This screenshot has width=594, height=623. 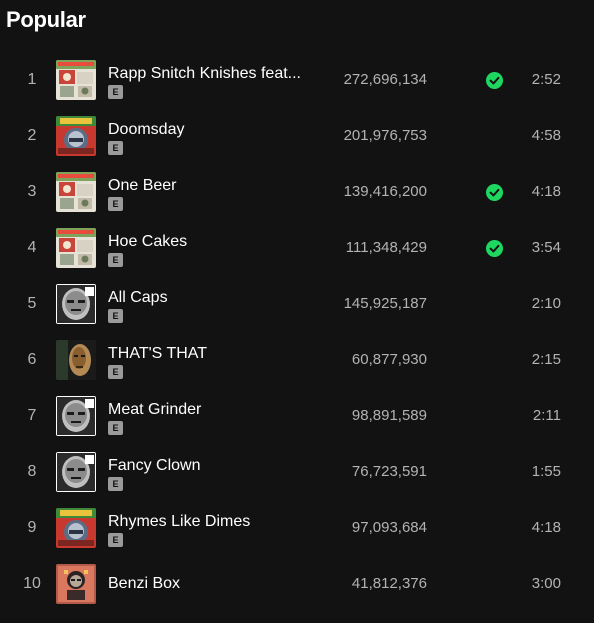 I want to click on track-duration: 4:58, so click(x=546, y=135).